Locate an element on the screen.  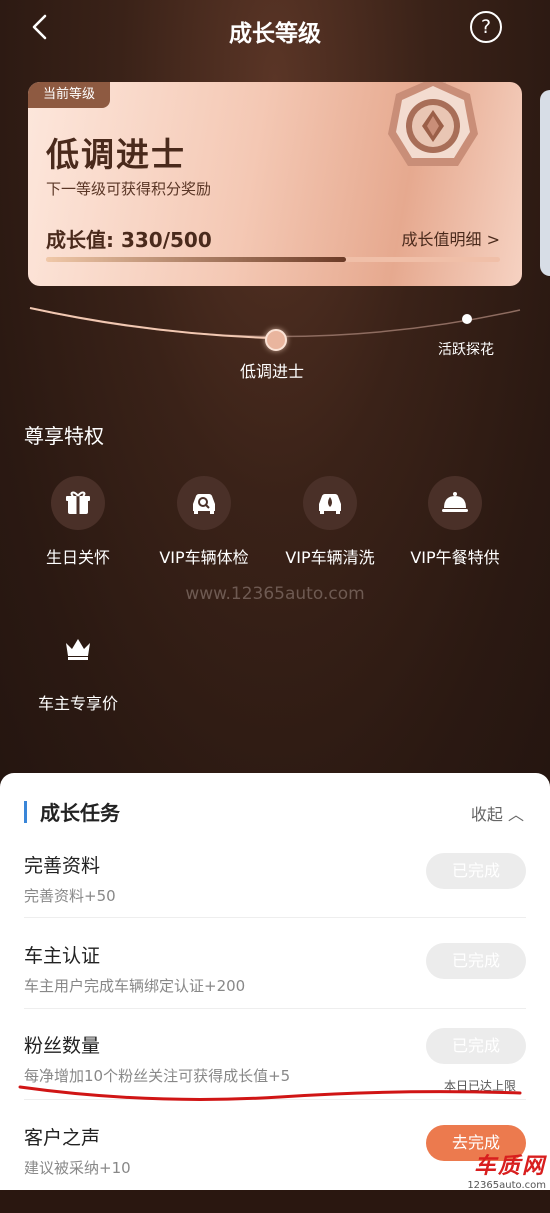
privilege-label: 生日关怀 is located at coordinates (77, 557).